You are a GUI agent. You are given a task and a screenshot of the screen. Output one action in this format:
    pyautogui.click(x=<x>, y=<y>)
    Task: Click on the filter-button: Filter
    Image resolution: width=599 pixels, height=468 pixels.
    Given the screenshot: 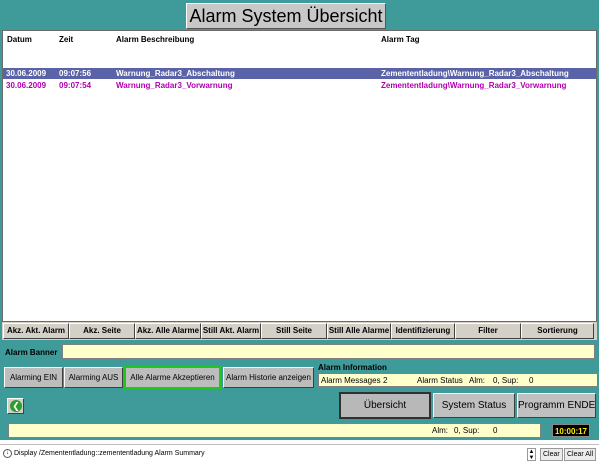 What is the action you would take?
    pyautogui.click(x=488, y=331)
    